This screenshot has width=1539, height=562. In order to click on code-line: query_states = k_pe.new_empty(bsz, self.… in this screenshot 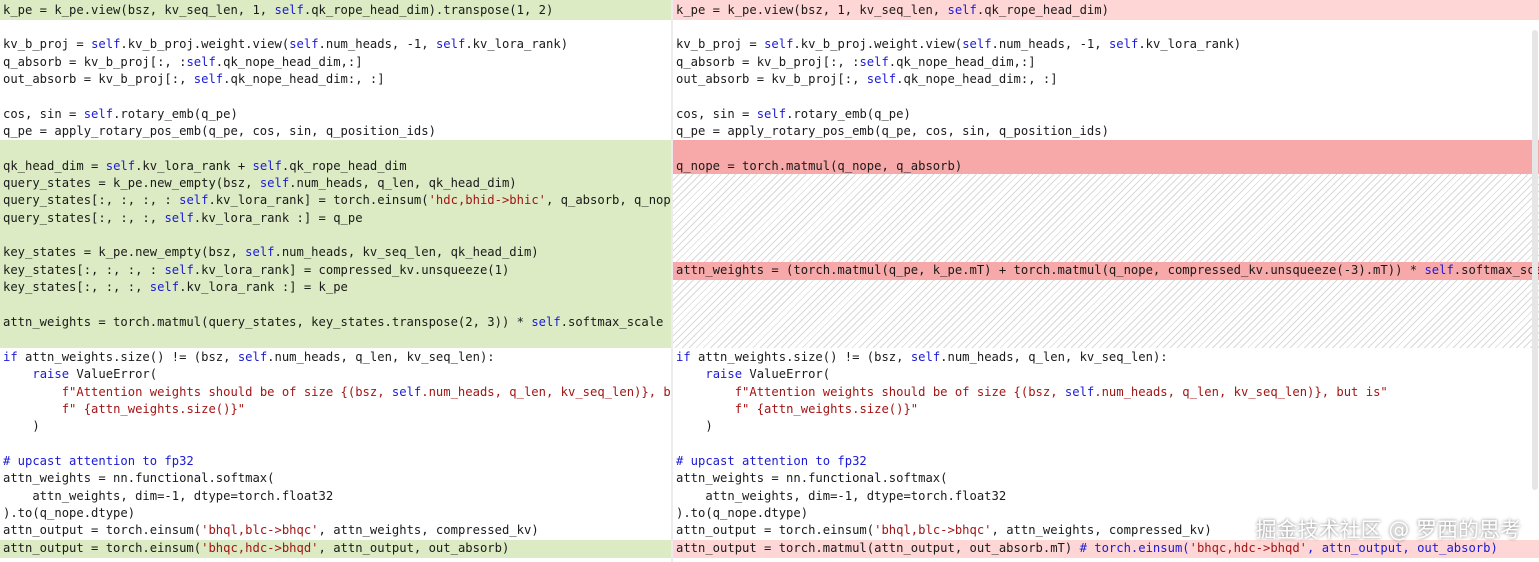, I will do `click(258, 183)`.